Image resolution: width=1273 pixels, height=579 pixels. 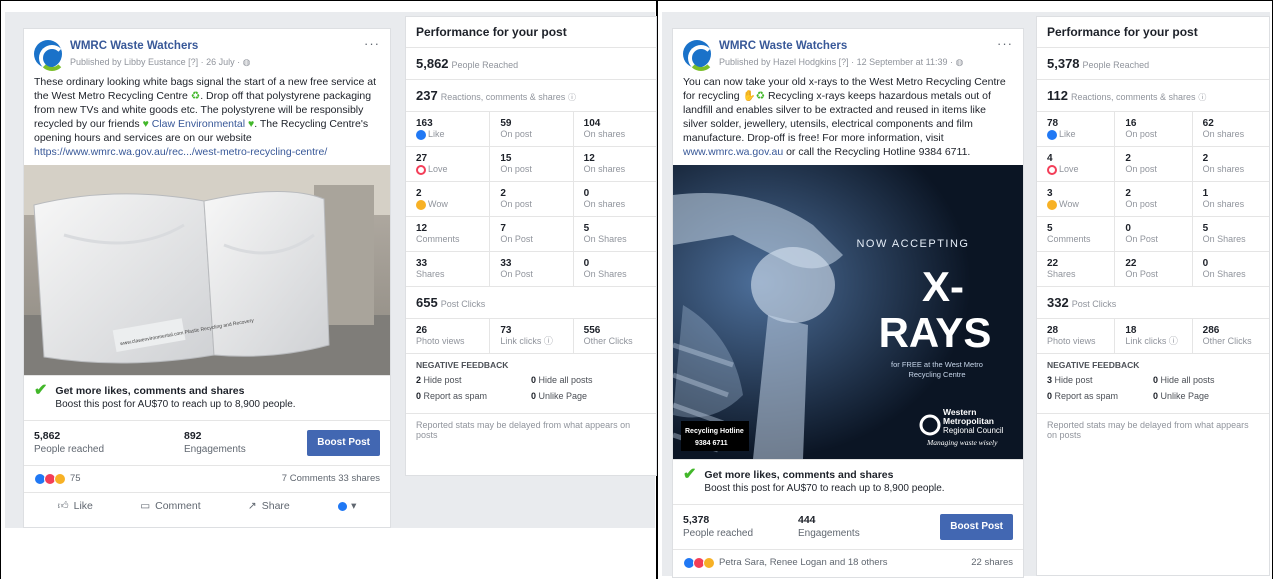 I want to click on xray-hotline-label: Recycling Hotline, so click(x=714, y=431).